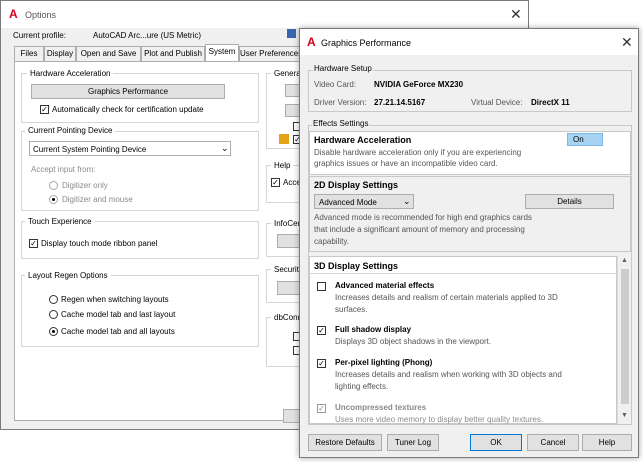 Image resolution: width=643 pixels, height=462 pixels. I want to click on digitizer-only-label: Digitizer only, so click(85, 185).